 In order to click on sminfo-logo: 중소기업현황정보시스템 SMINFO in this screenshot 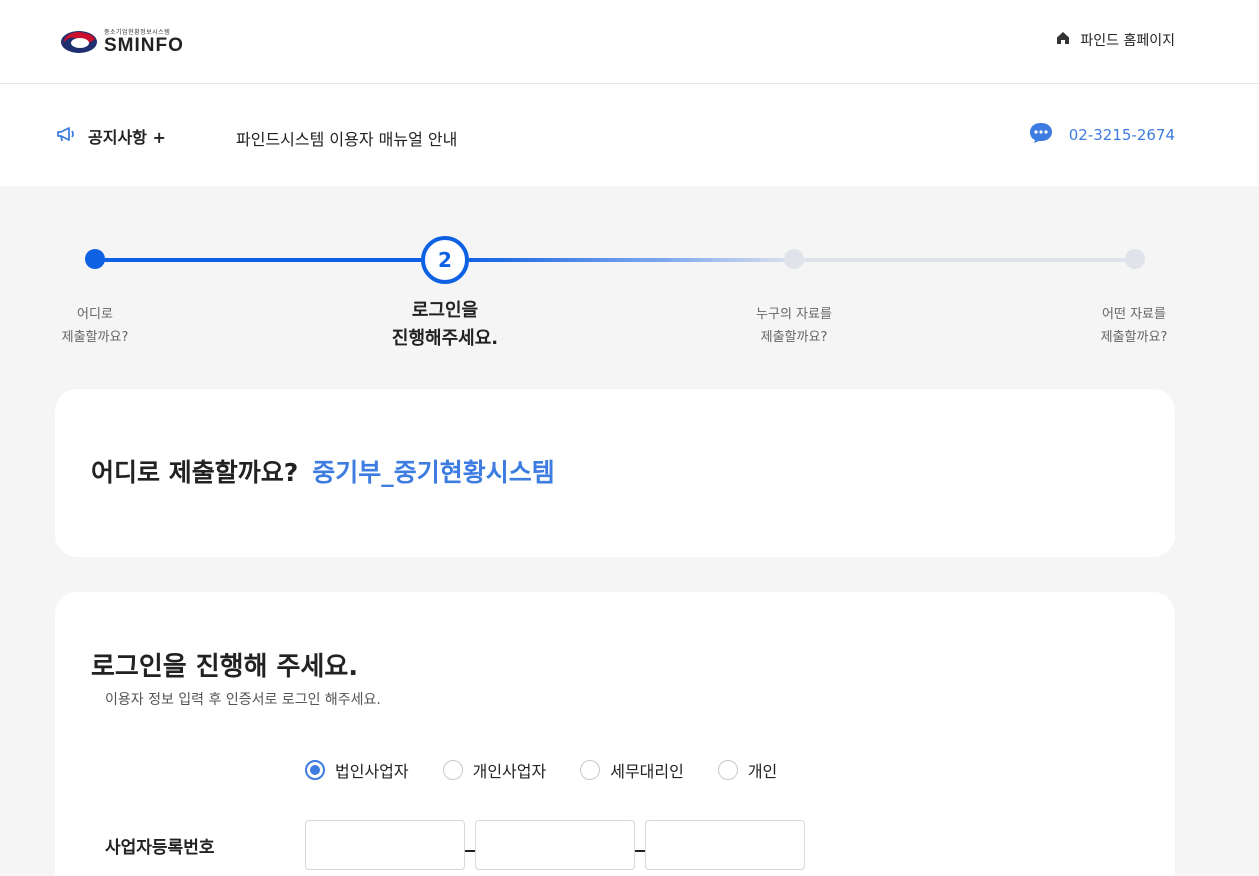, I will do `click(140, 42)`.